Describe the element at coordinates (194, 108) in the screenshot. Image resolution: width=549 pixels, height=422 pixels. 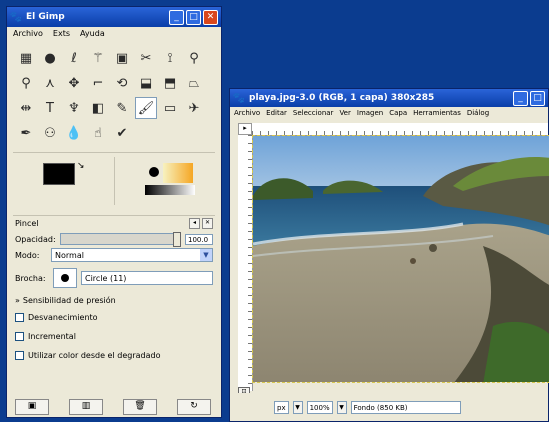
I see `airbrush-icon: ✈` at that location.